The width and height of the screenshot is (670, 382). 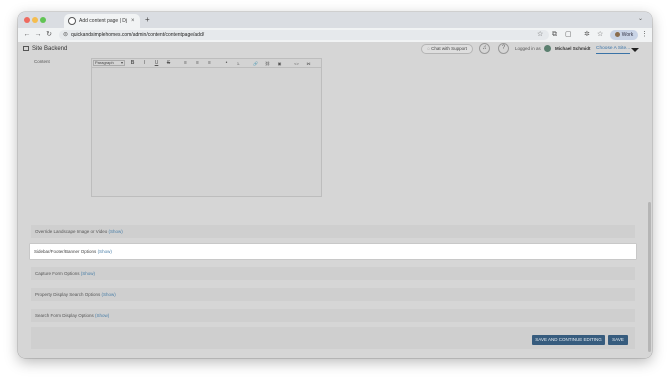 I want to click on save-button: SAVE, so click(x=618, y=340).